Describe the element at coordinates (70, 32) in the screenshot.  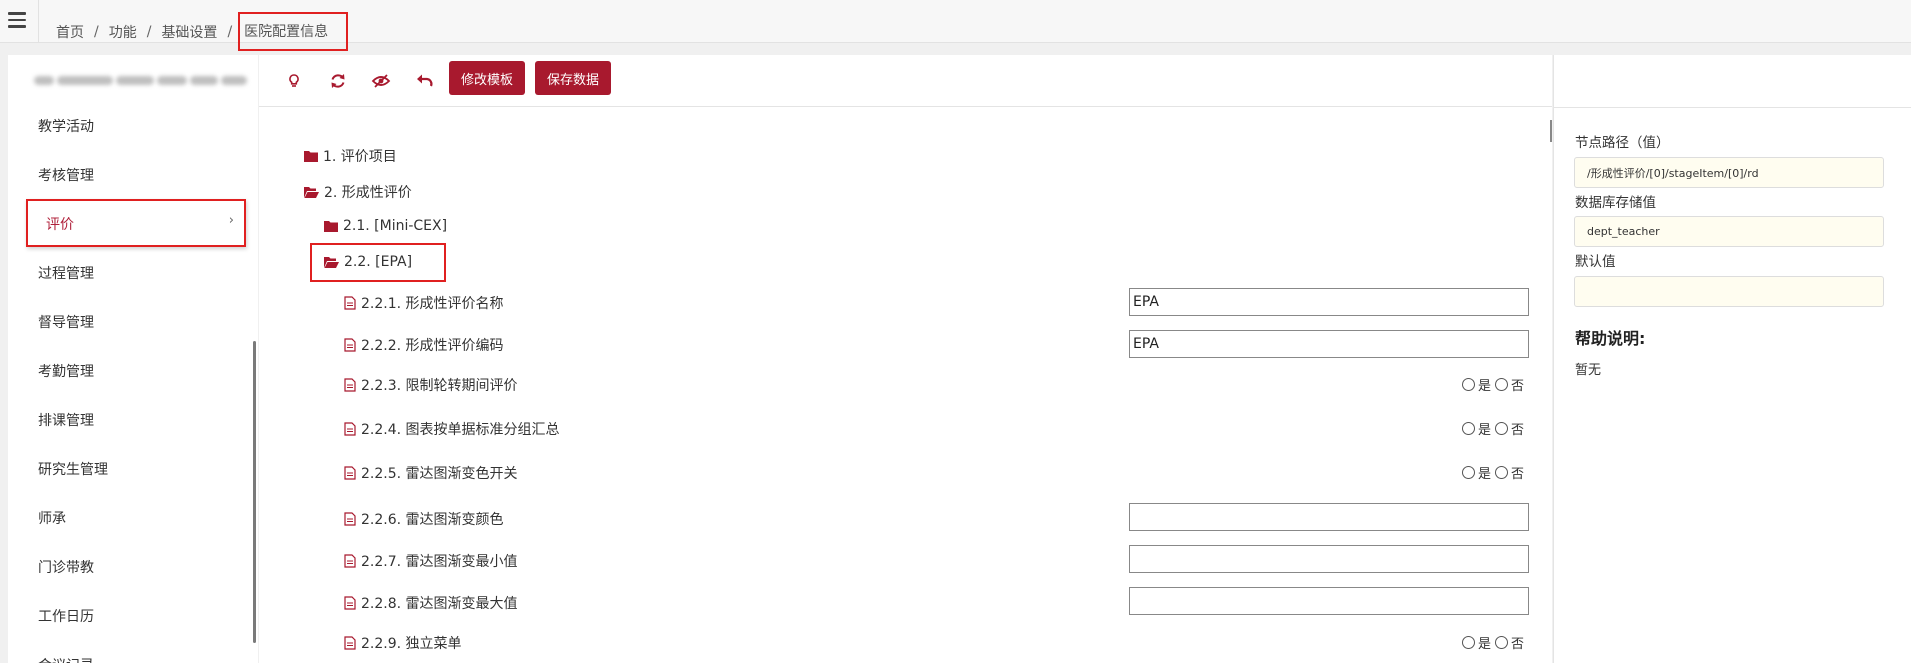
I see `breadcrumb-home: 首页` at that location.